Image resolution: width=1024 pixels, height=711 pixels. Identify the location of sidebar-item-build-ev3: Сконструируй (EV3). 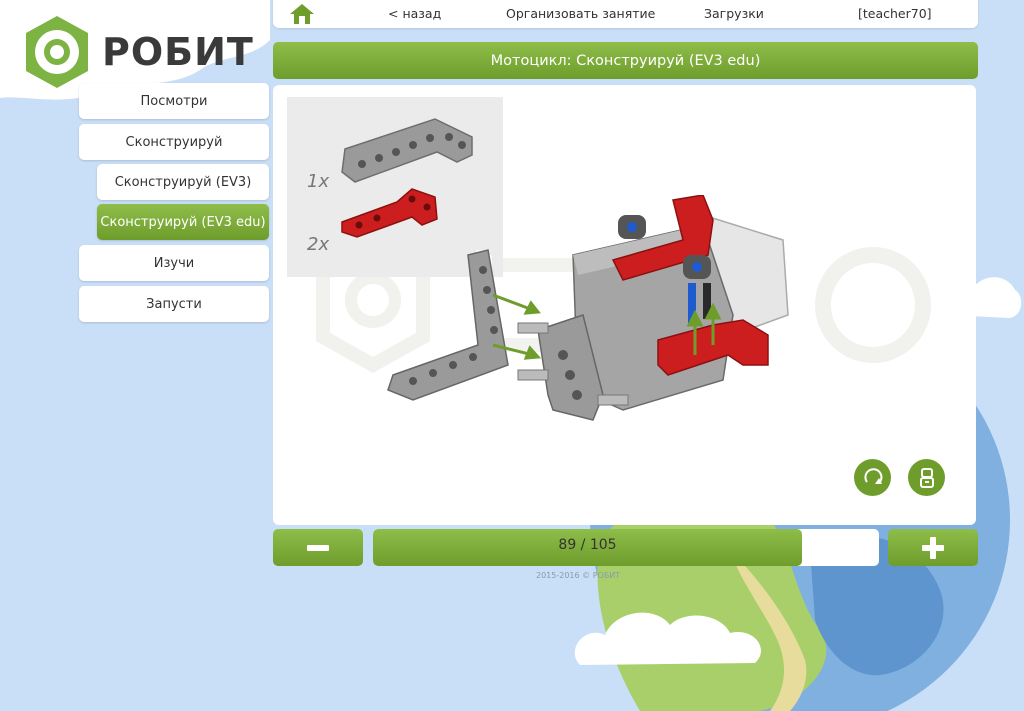
(183, 182).